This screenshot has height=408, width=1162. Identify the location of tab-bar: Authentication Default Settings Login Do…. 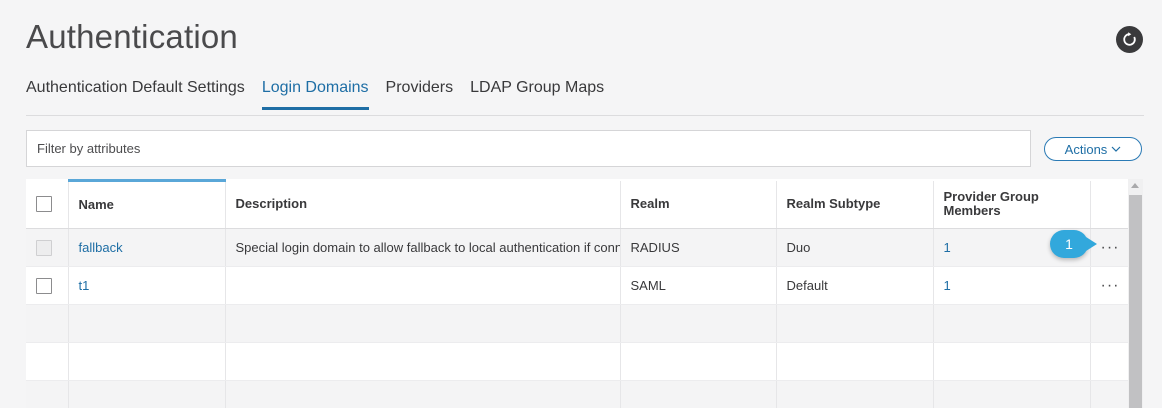
(323, 93).